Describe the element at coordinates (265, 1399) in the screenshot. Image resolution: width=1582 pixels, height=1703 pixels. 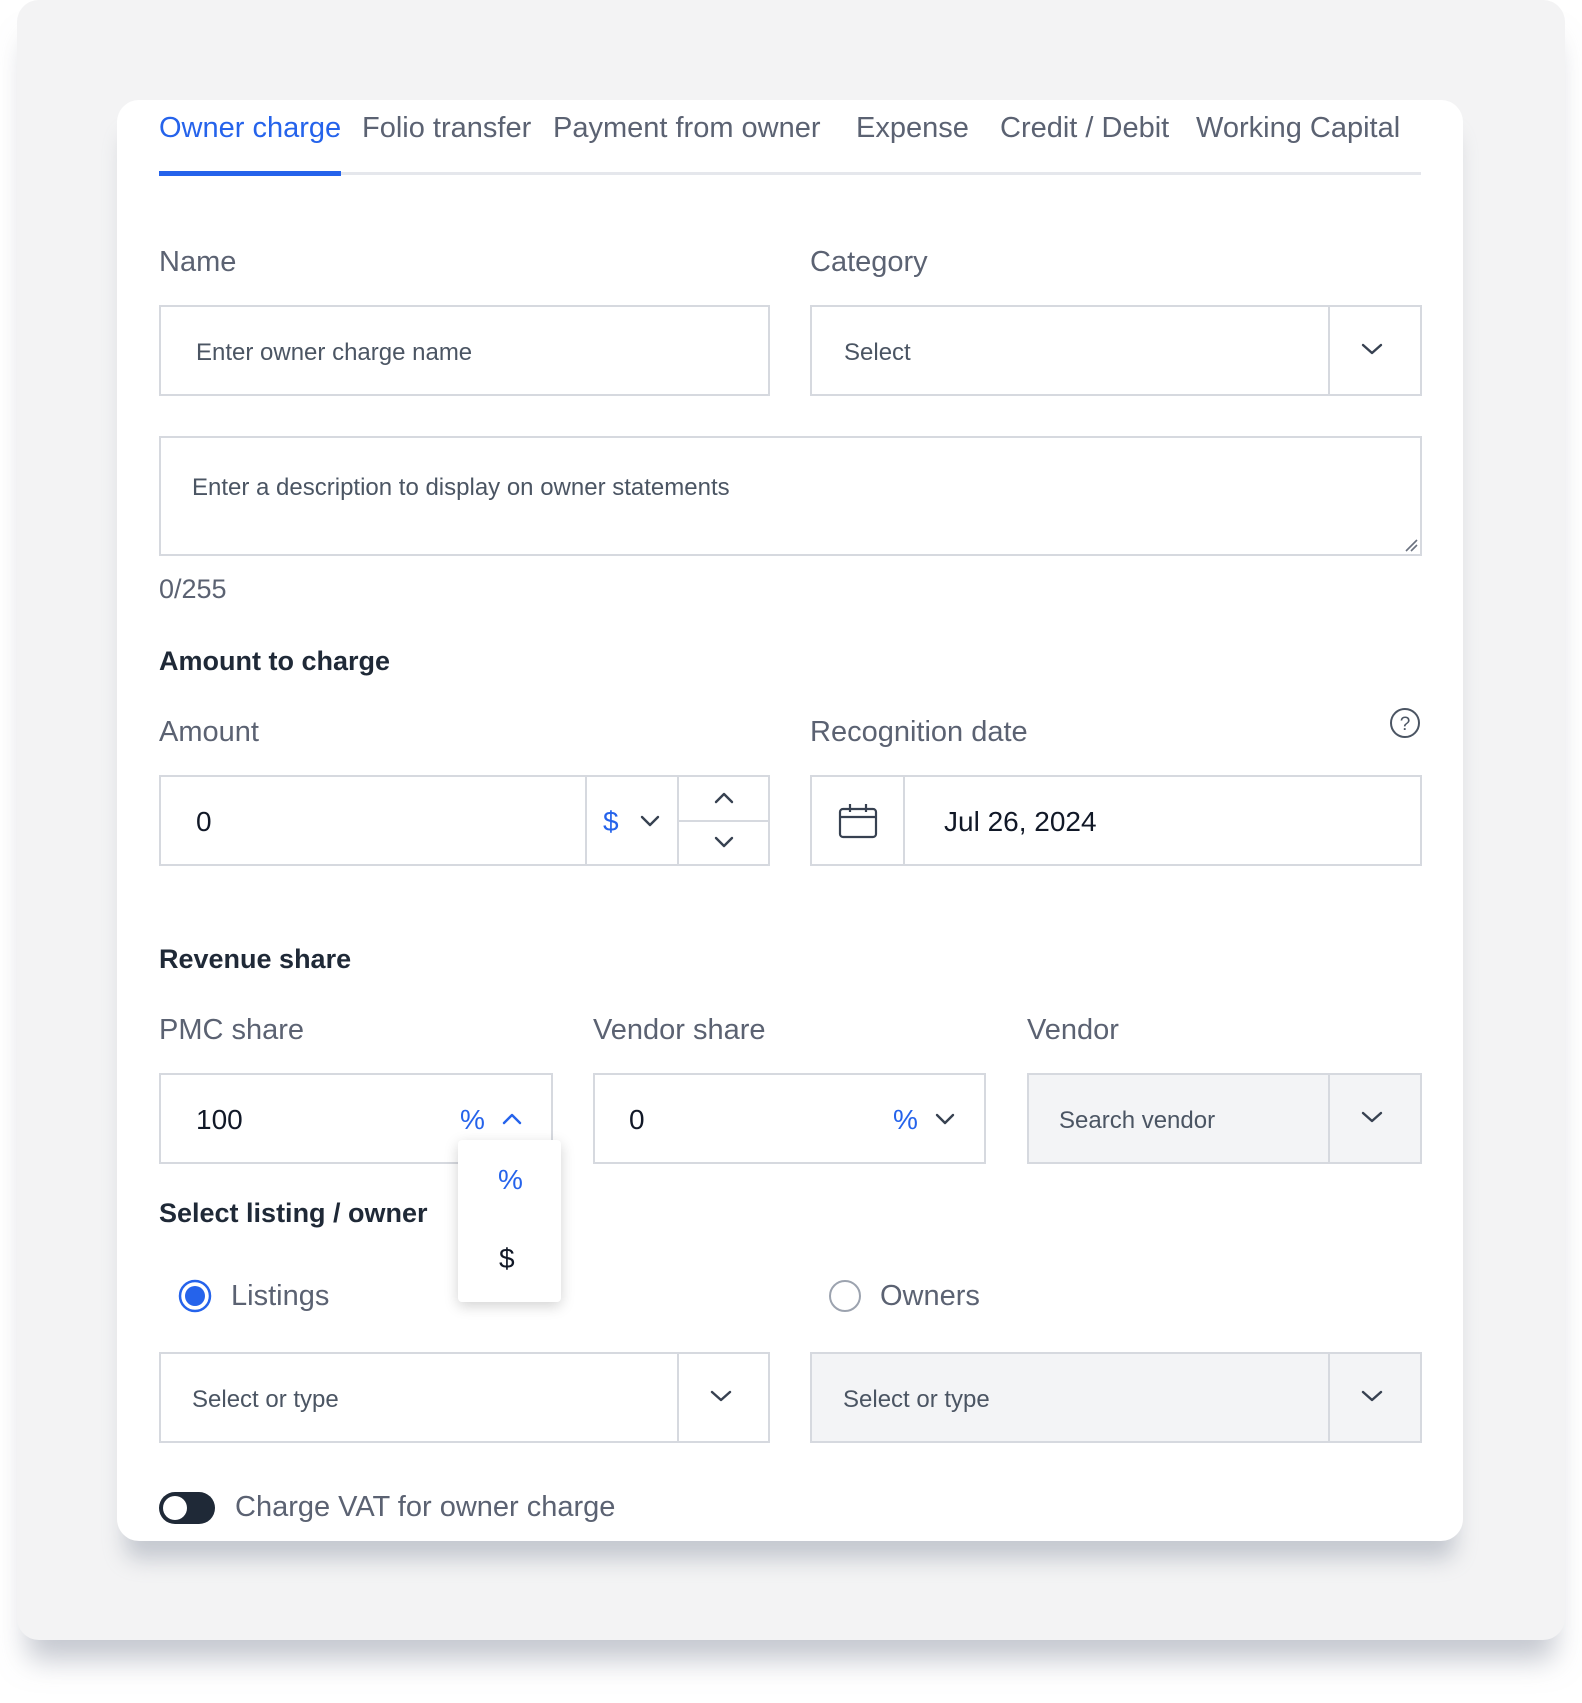
I see `listings-select-placeholder: Select or type` at that location.